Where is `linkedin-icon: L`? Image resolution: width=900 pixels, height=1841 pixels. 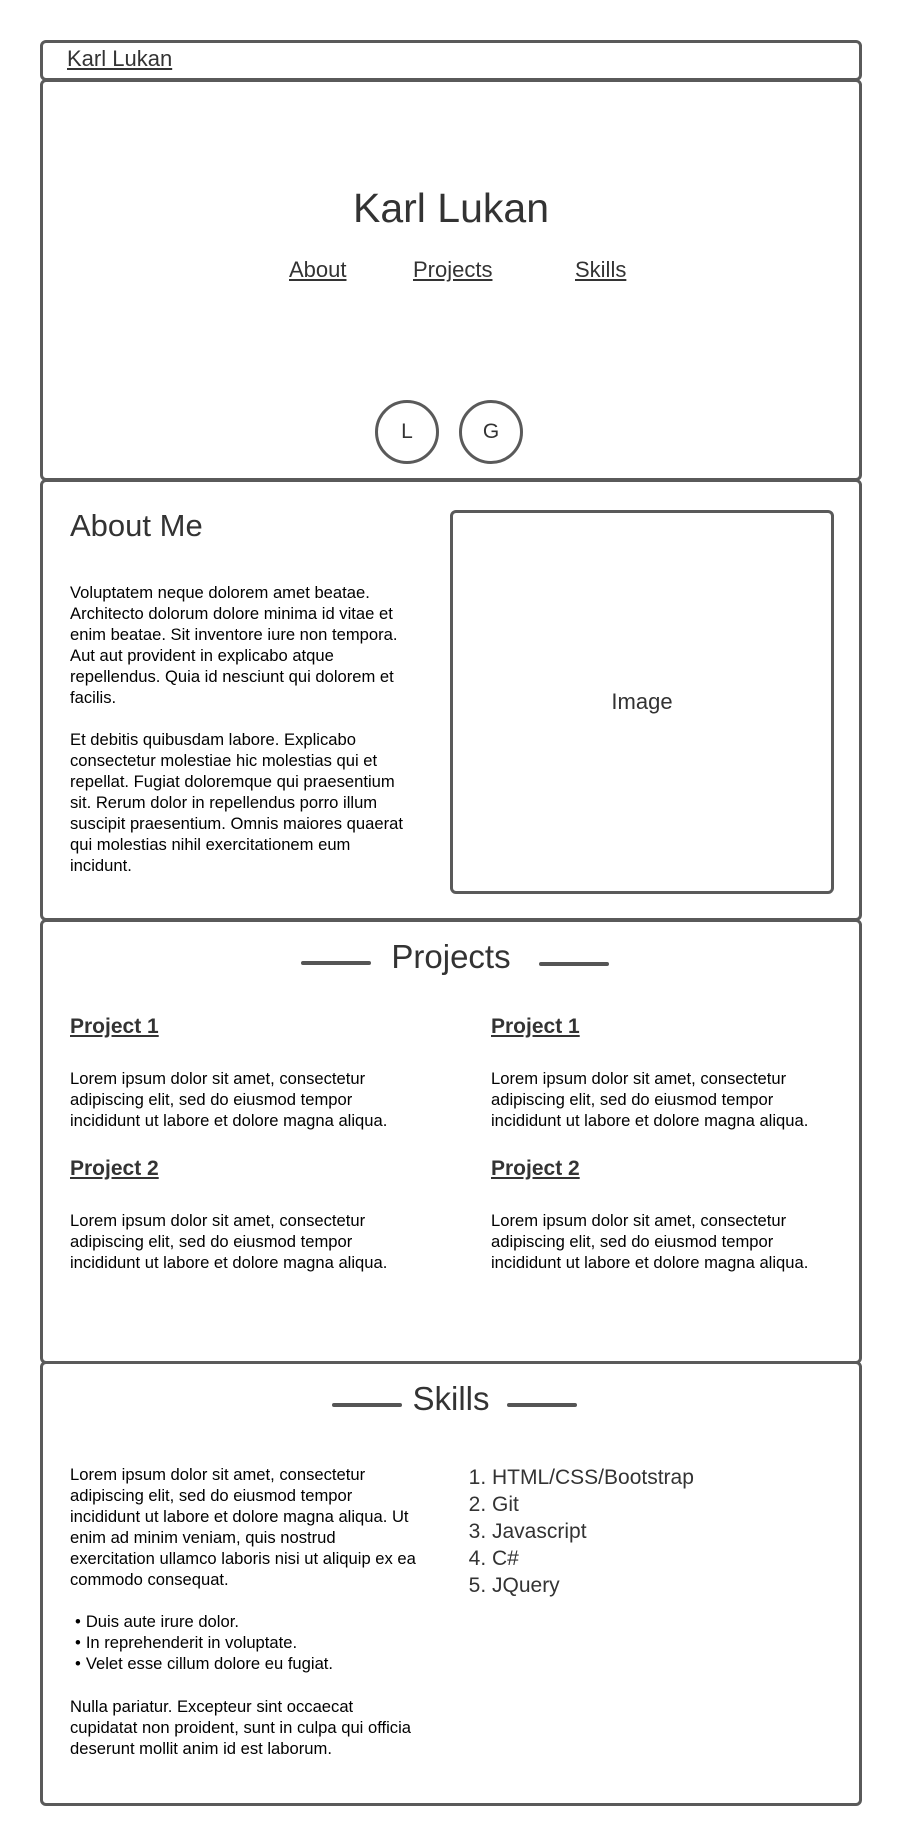 linkedin-icon: L is located at coordinates (407, 432).